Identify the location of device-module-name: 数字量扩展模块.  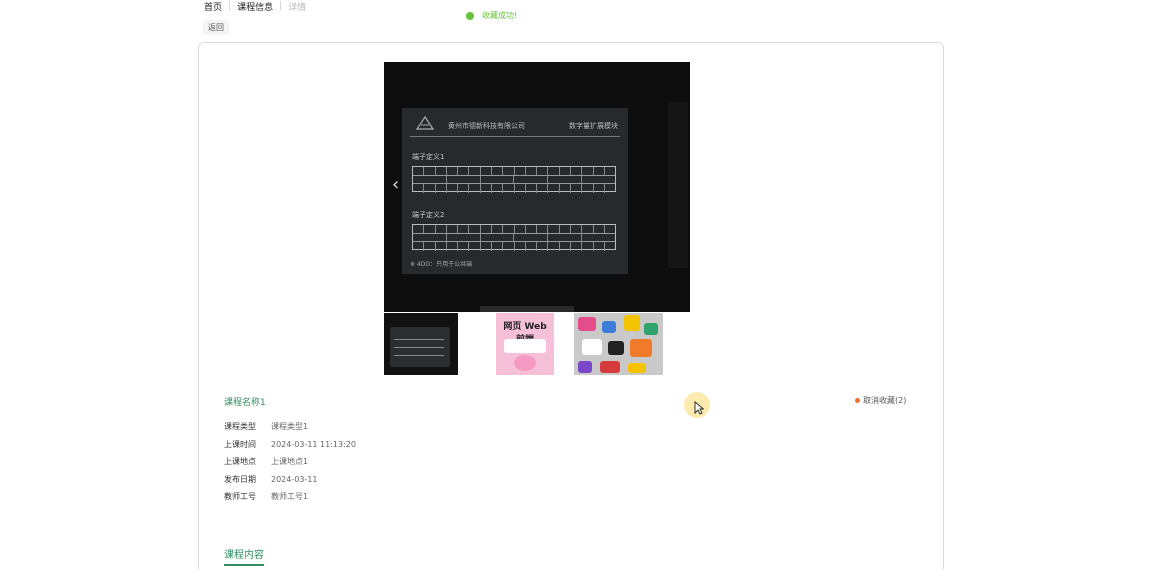
(593, 126).